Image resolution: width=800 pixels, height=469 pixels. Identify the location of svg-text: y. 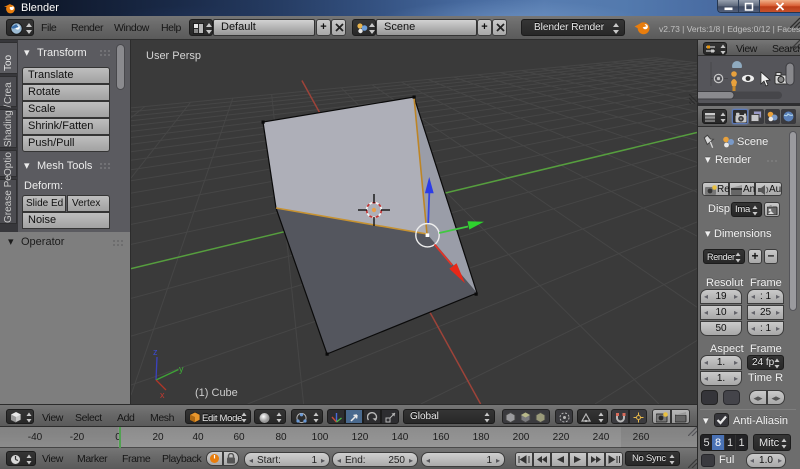
(181, 369).